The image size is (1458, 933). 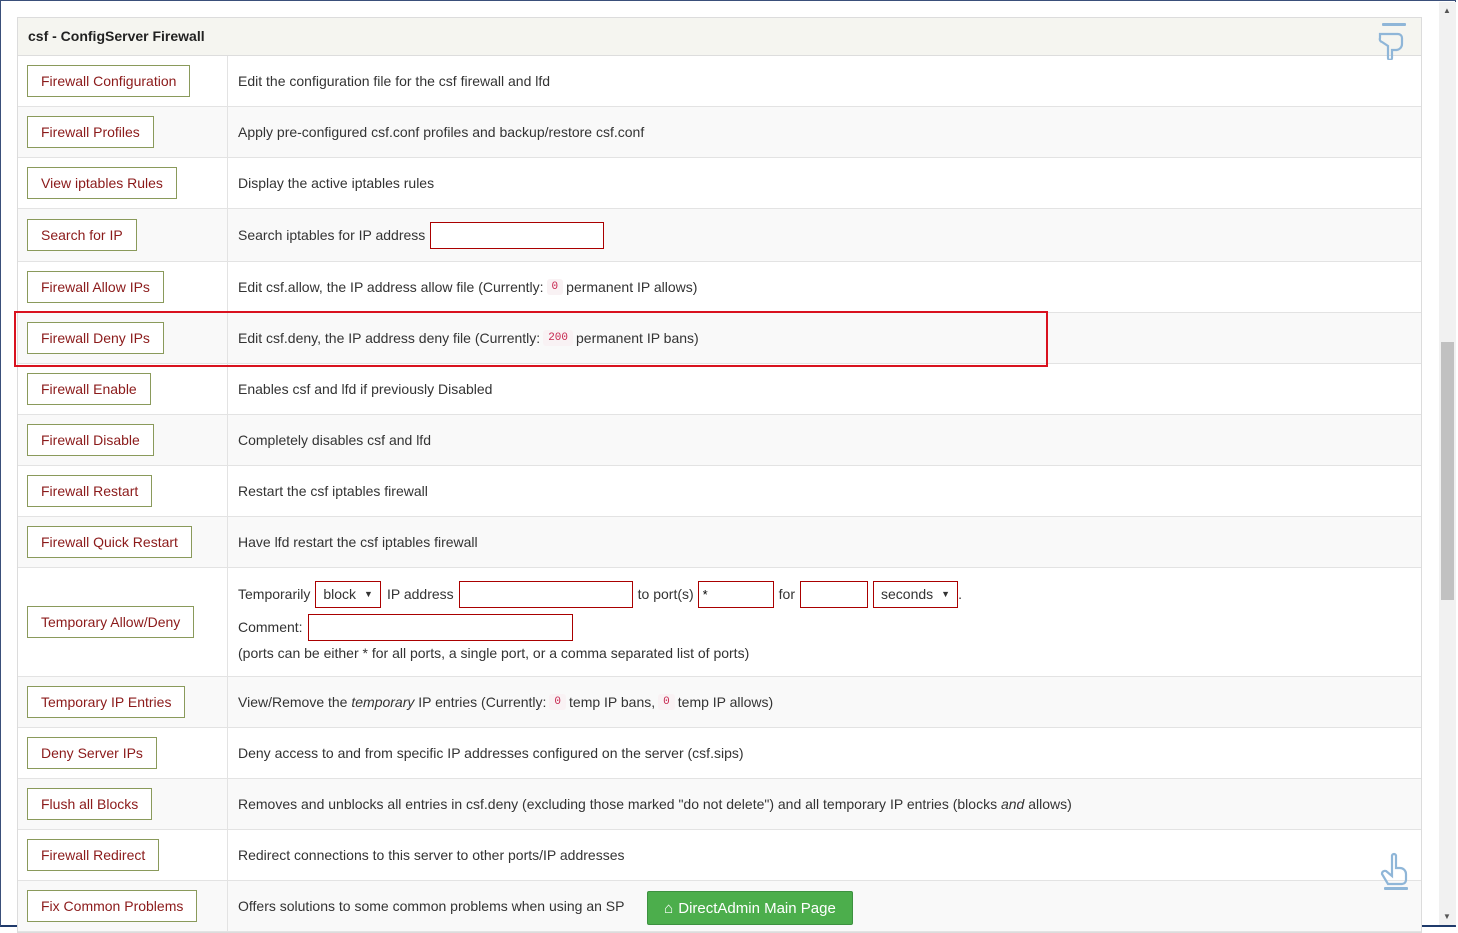 What do you see at coordinates (1050, 804) in the screenshot?
I see `flush-desc-post: allows)` at bounding box center [1050, 804].